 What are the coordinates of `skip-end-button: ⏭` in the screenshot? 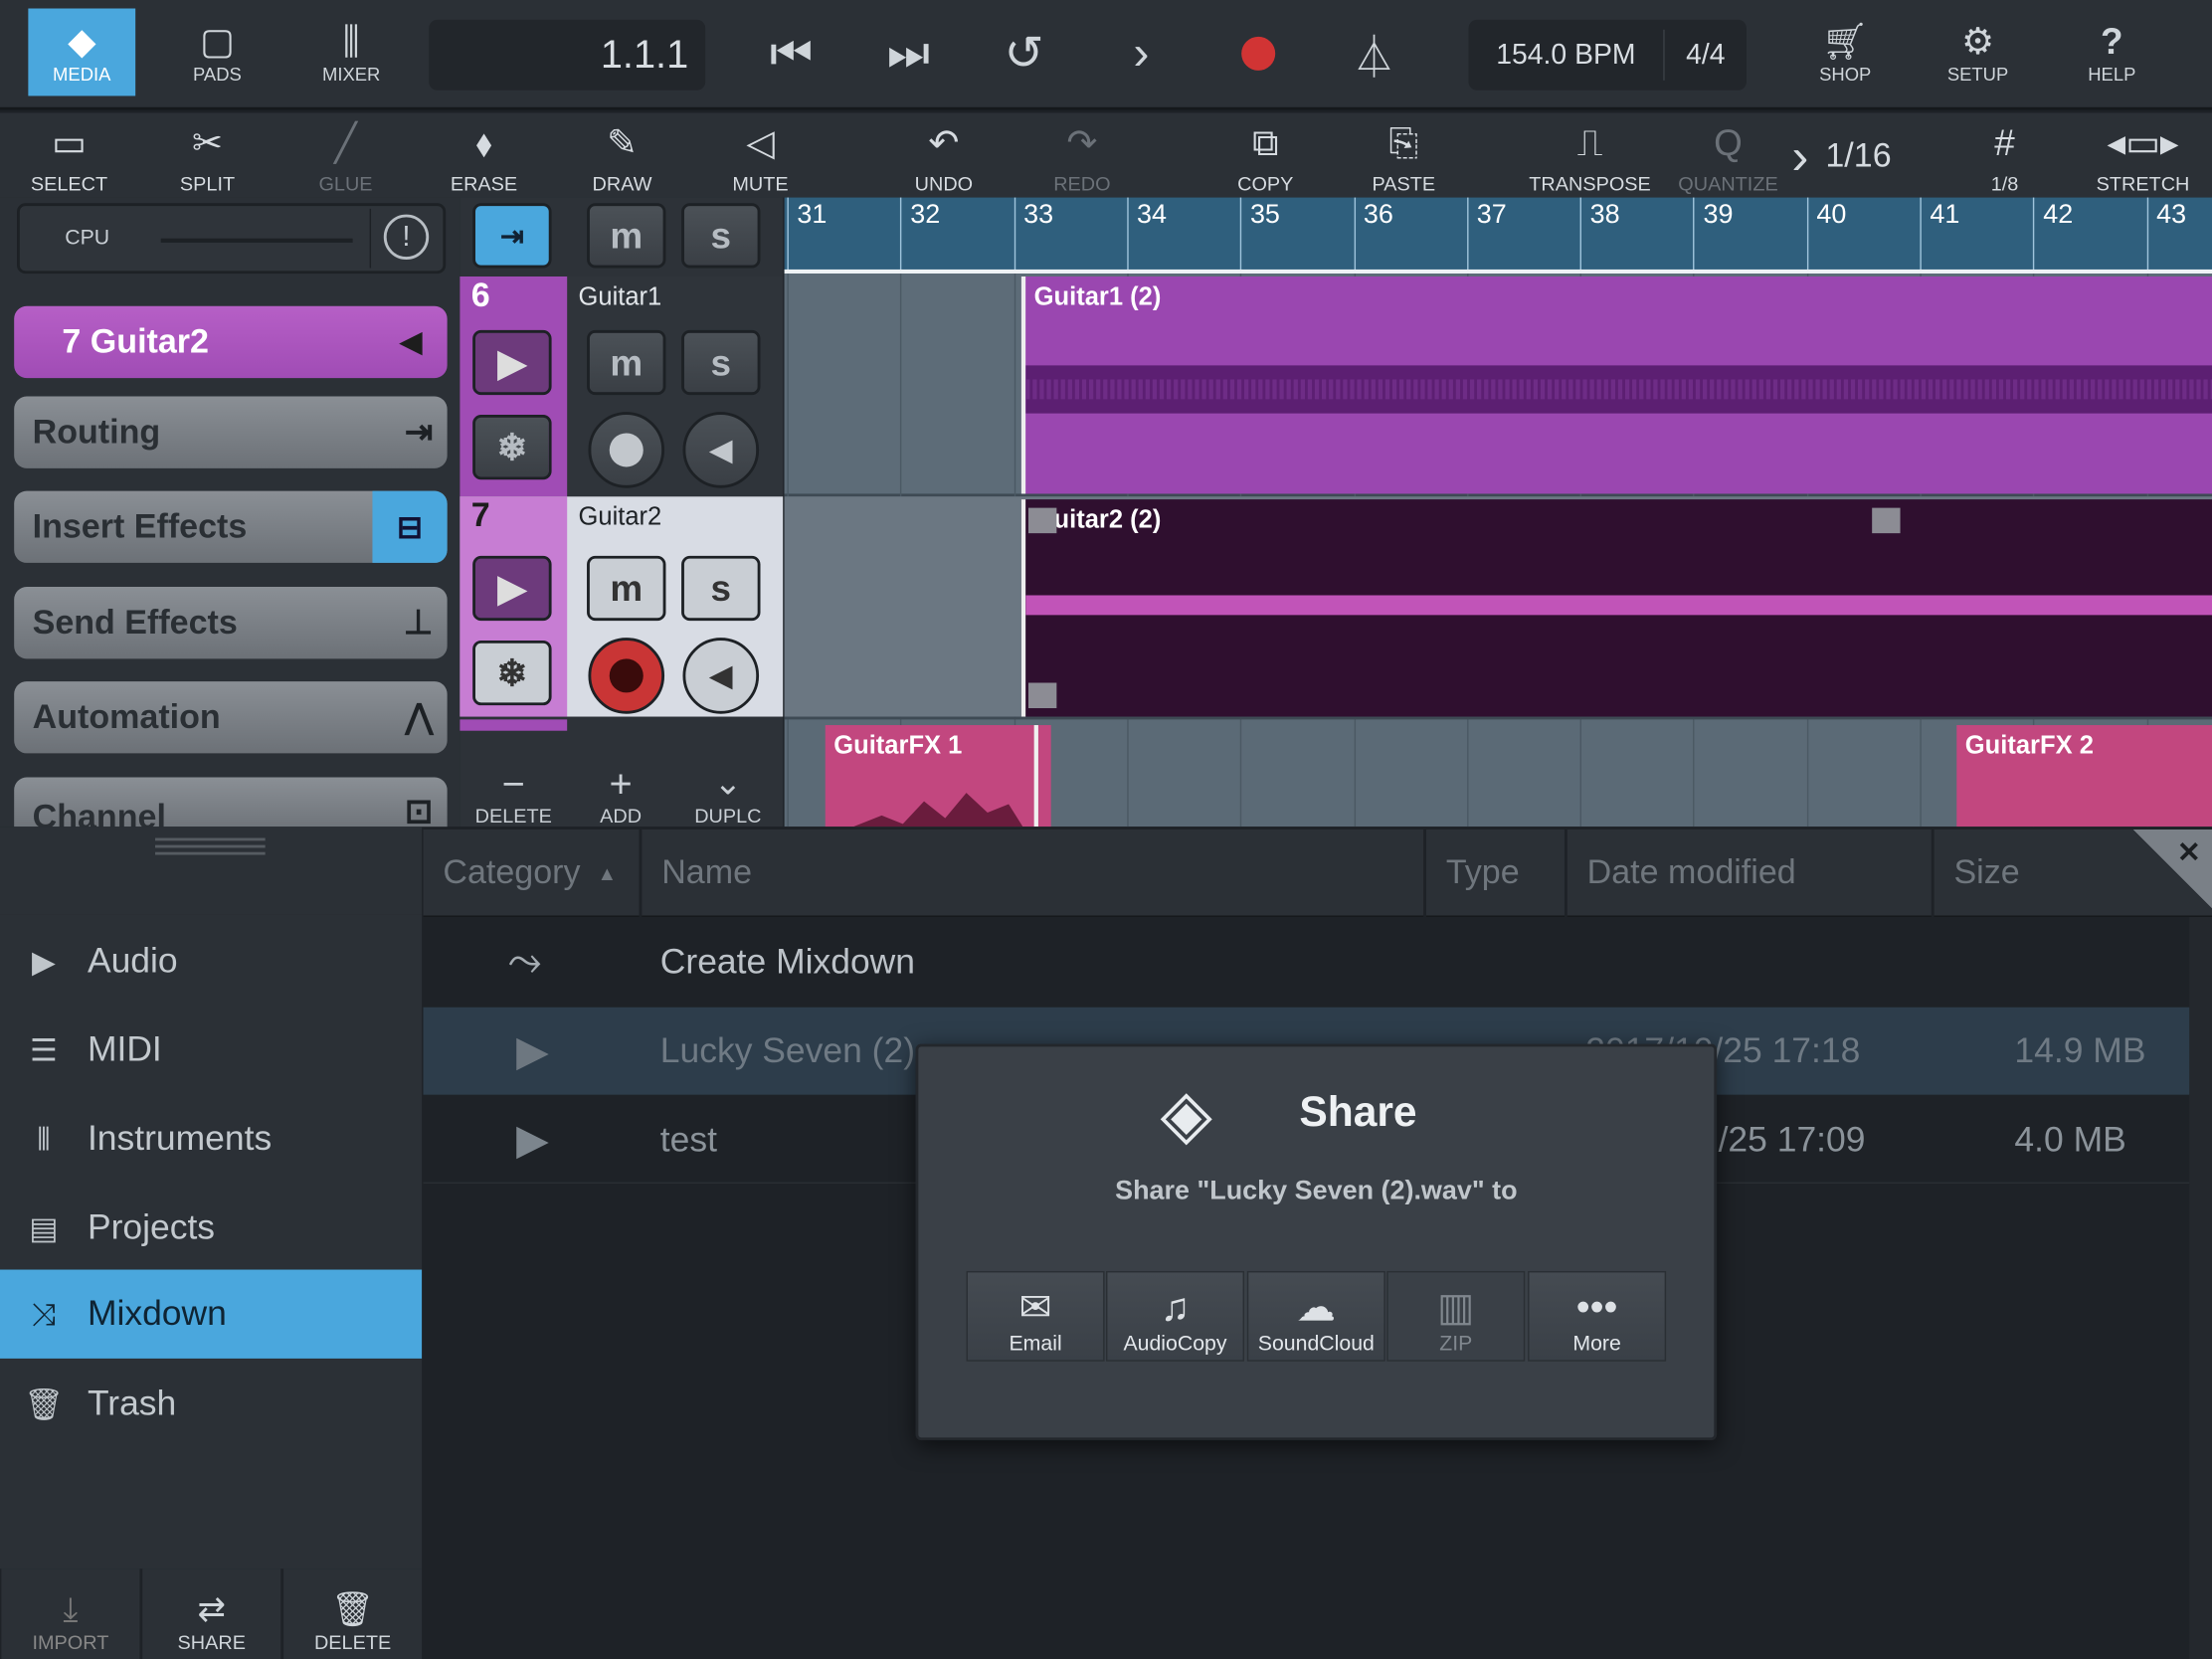 It's located at (909, 54).